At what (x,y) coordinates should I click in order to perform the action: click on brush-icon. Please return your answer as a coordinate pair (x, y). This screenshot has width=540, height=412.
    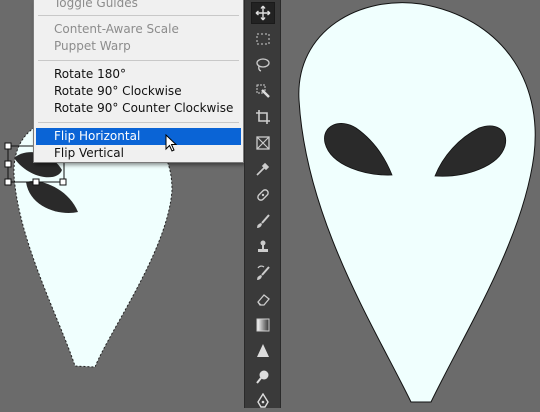
    Looking at the image, I should click on (263, 221).